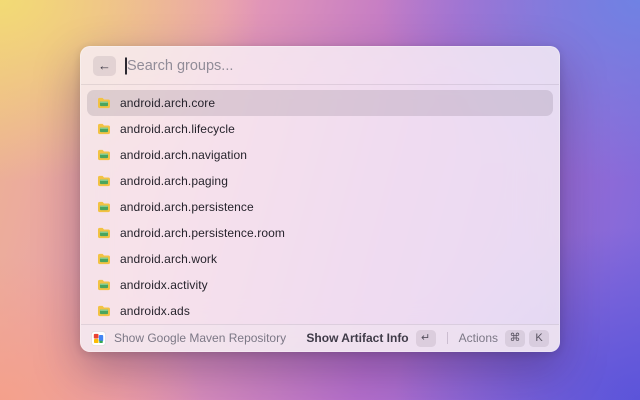 This screenshot has width=640, height=400. What do you see at coordinates (177, 129) in the screenshot?
I see `list-item-label: android.arch.lifecycle` at bounding box center [177, 129].